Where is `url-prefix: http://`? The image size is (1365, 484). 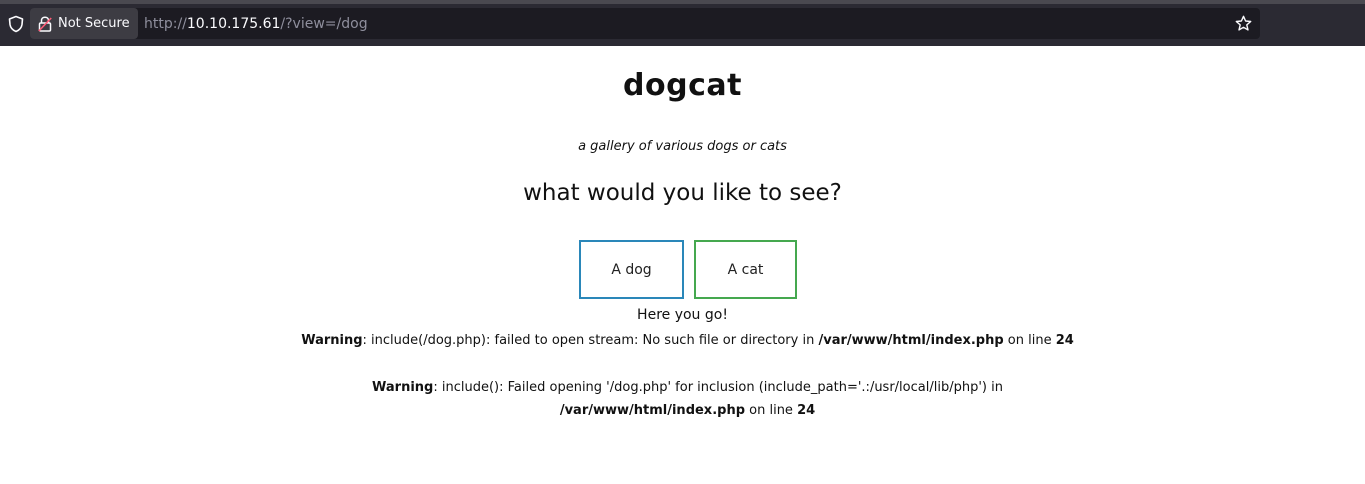 url-prefix: http:// is located at coordinates (165, 23).